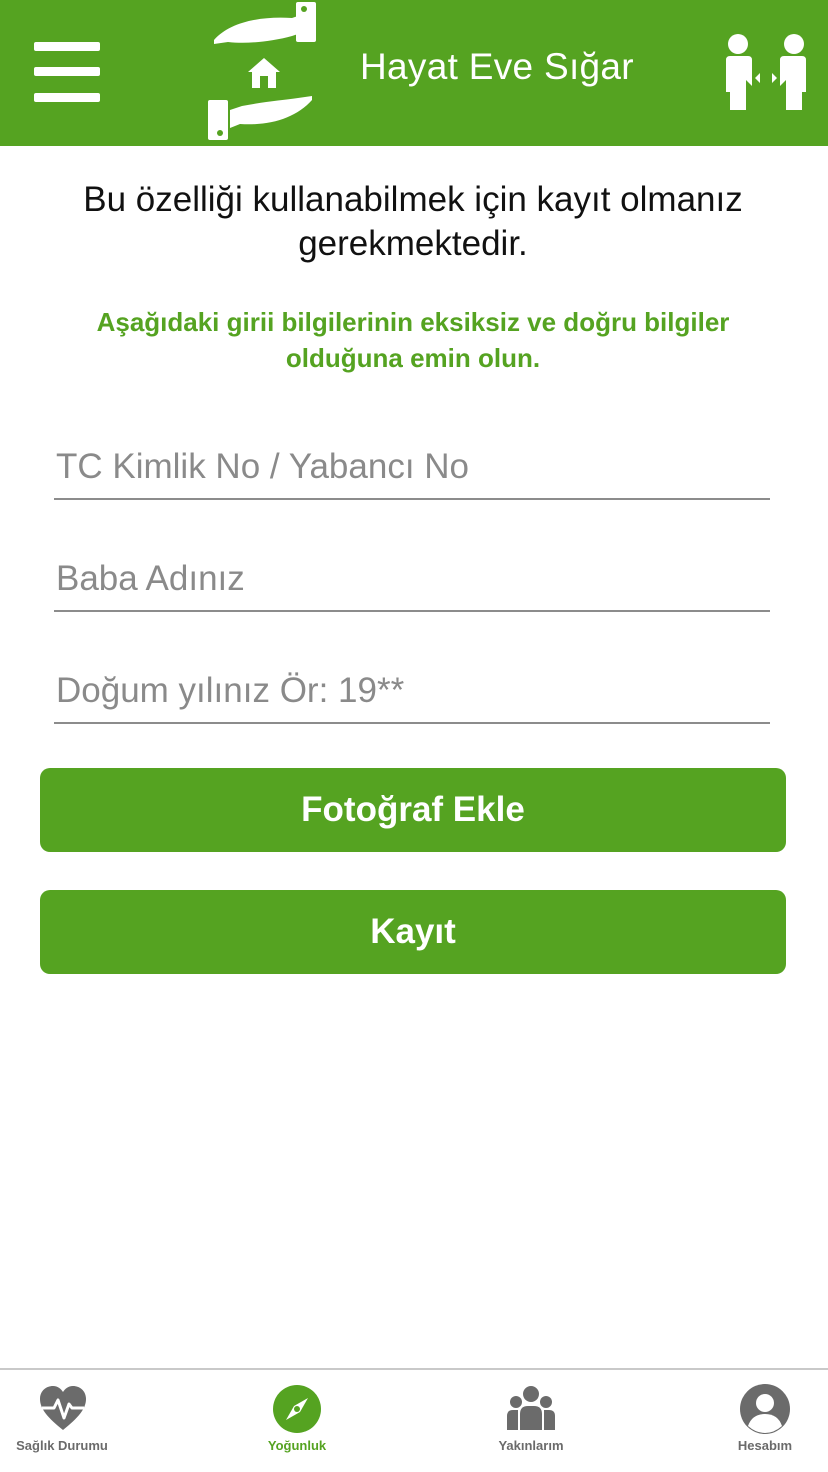  I want to click on nav-item-health-status: Sağlık Durumu, so click(71, 1421).